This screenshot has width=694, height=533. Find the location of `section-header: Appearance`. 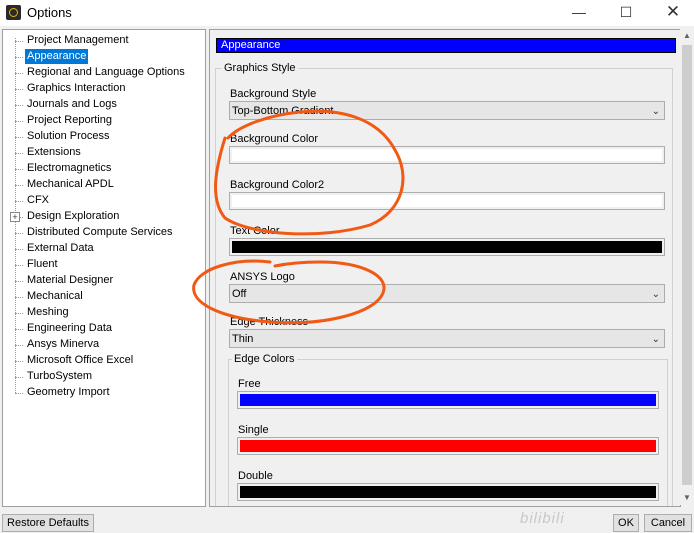

section-header: Appearance is located at coordinates (446, 45).